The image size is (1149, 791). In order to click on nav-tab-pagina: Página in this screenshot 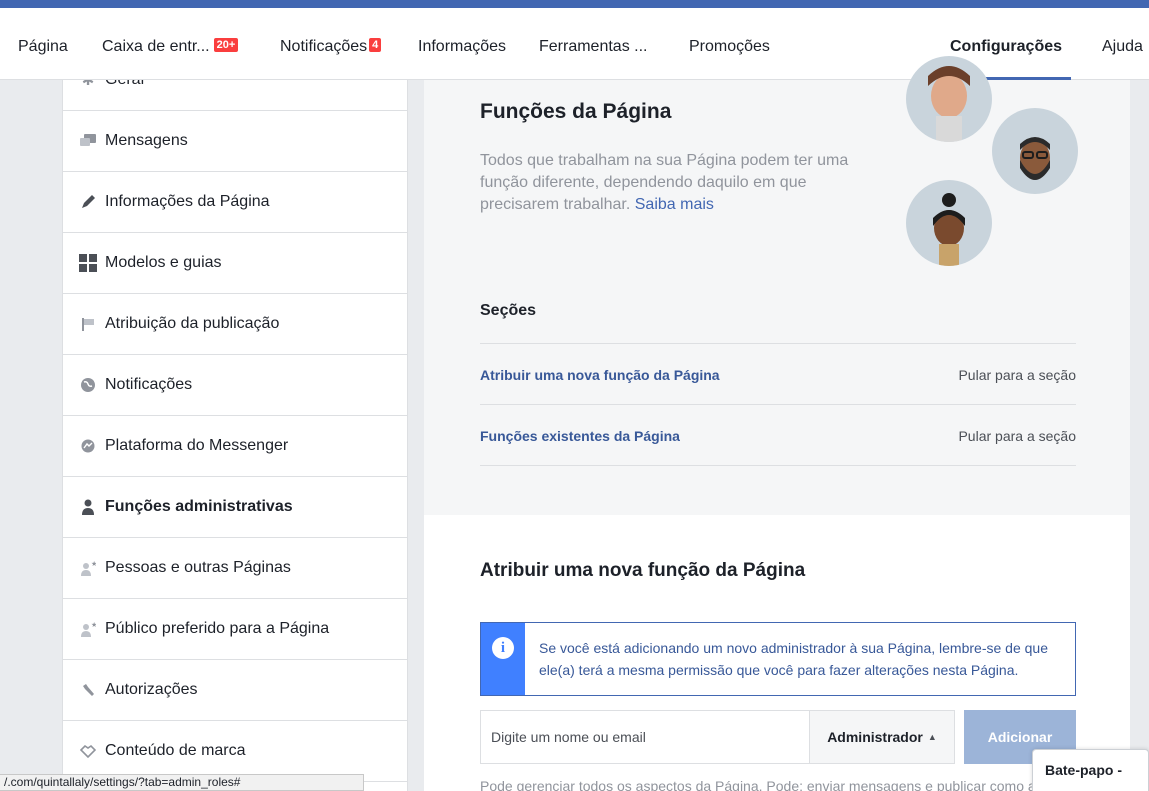, I will do `click(43, 47)`.